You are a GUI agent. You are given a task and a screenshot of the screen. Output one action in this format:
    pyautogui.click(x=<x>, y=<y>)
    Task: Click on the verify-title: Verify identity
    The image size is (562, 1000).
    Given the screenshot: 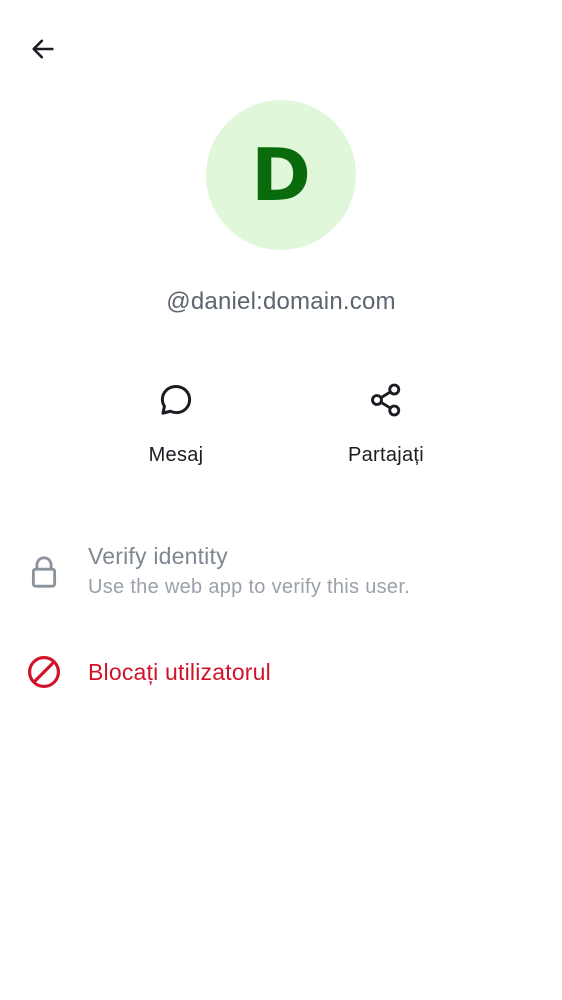 What is the action you would take?
    pyautogui.click(x=158, y=556)
    